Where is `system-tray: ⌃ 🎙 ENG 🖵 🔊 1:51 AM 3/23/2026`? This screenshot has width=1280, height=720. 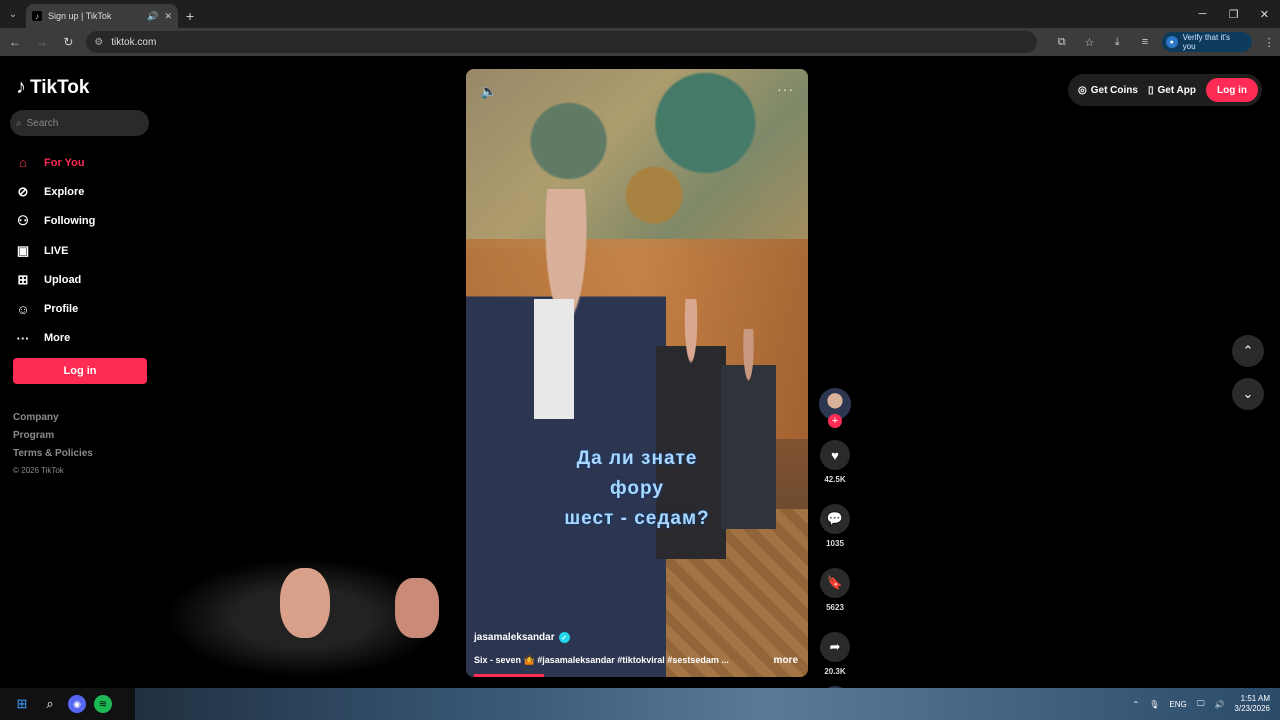 system-tray: ⌃ 🎙 ENG 🖵 🔊 1:51 AM 3/23/2026 is located at coordinates (1201, 704).